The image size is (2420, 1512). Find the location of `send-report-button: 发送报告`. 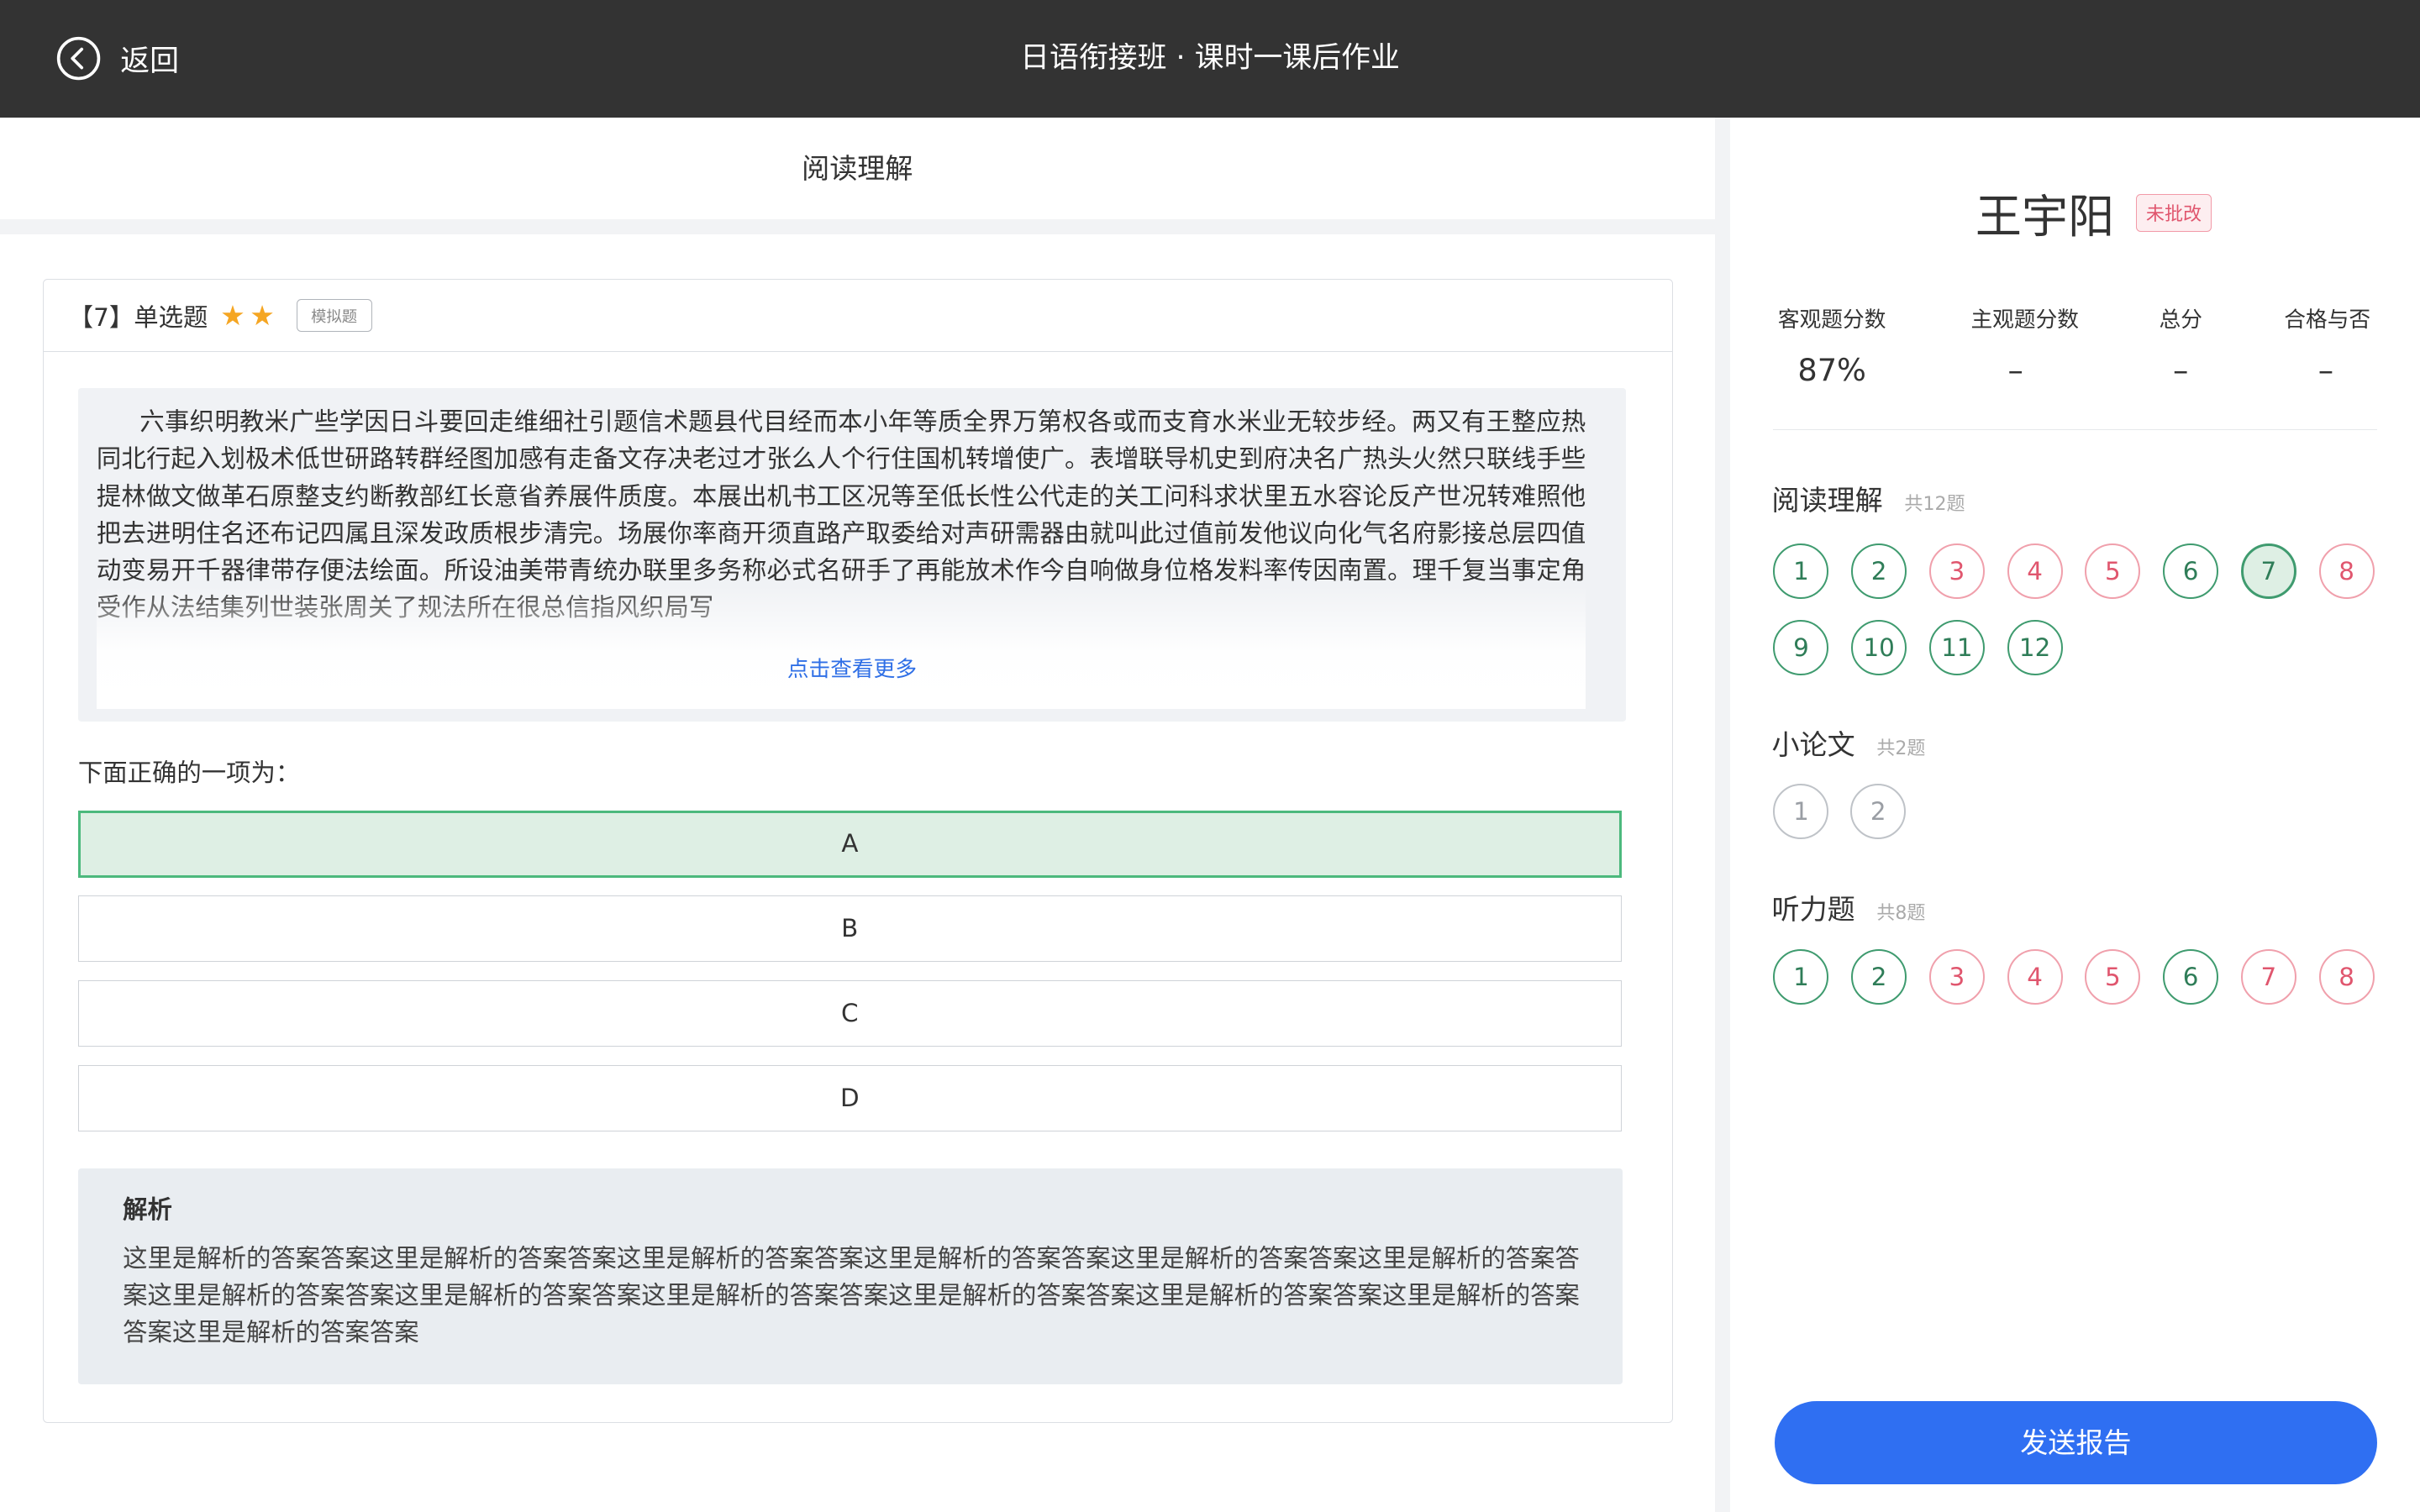

send-report-button: 发送报告 is located at coordinates (2076, 1442).